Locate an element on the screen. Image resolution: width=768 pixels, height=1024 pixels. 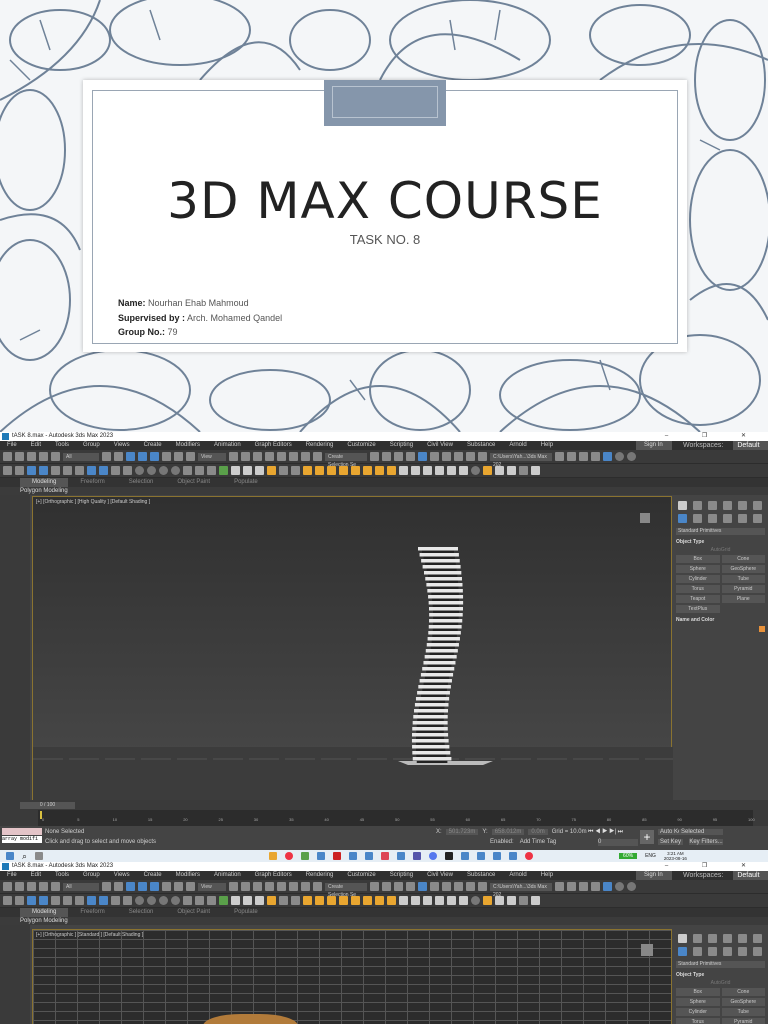
tab-populate: Populate is located at coordinates (246, 482).